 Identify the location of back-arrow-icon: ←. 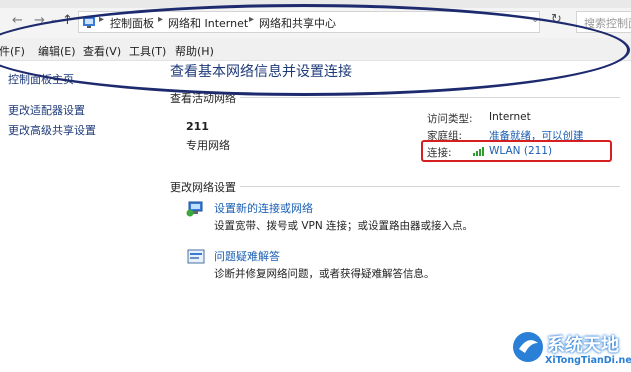
(17, 20).